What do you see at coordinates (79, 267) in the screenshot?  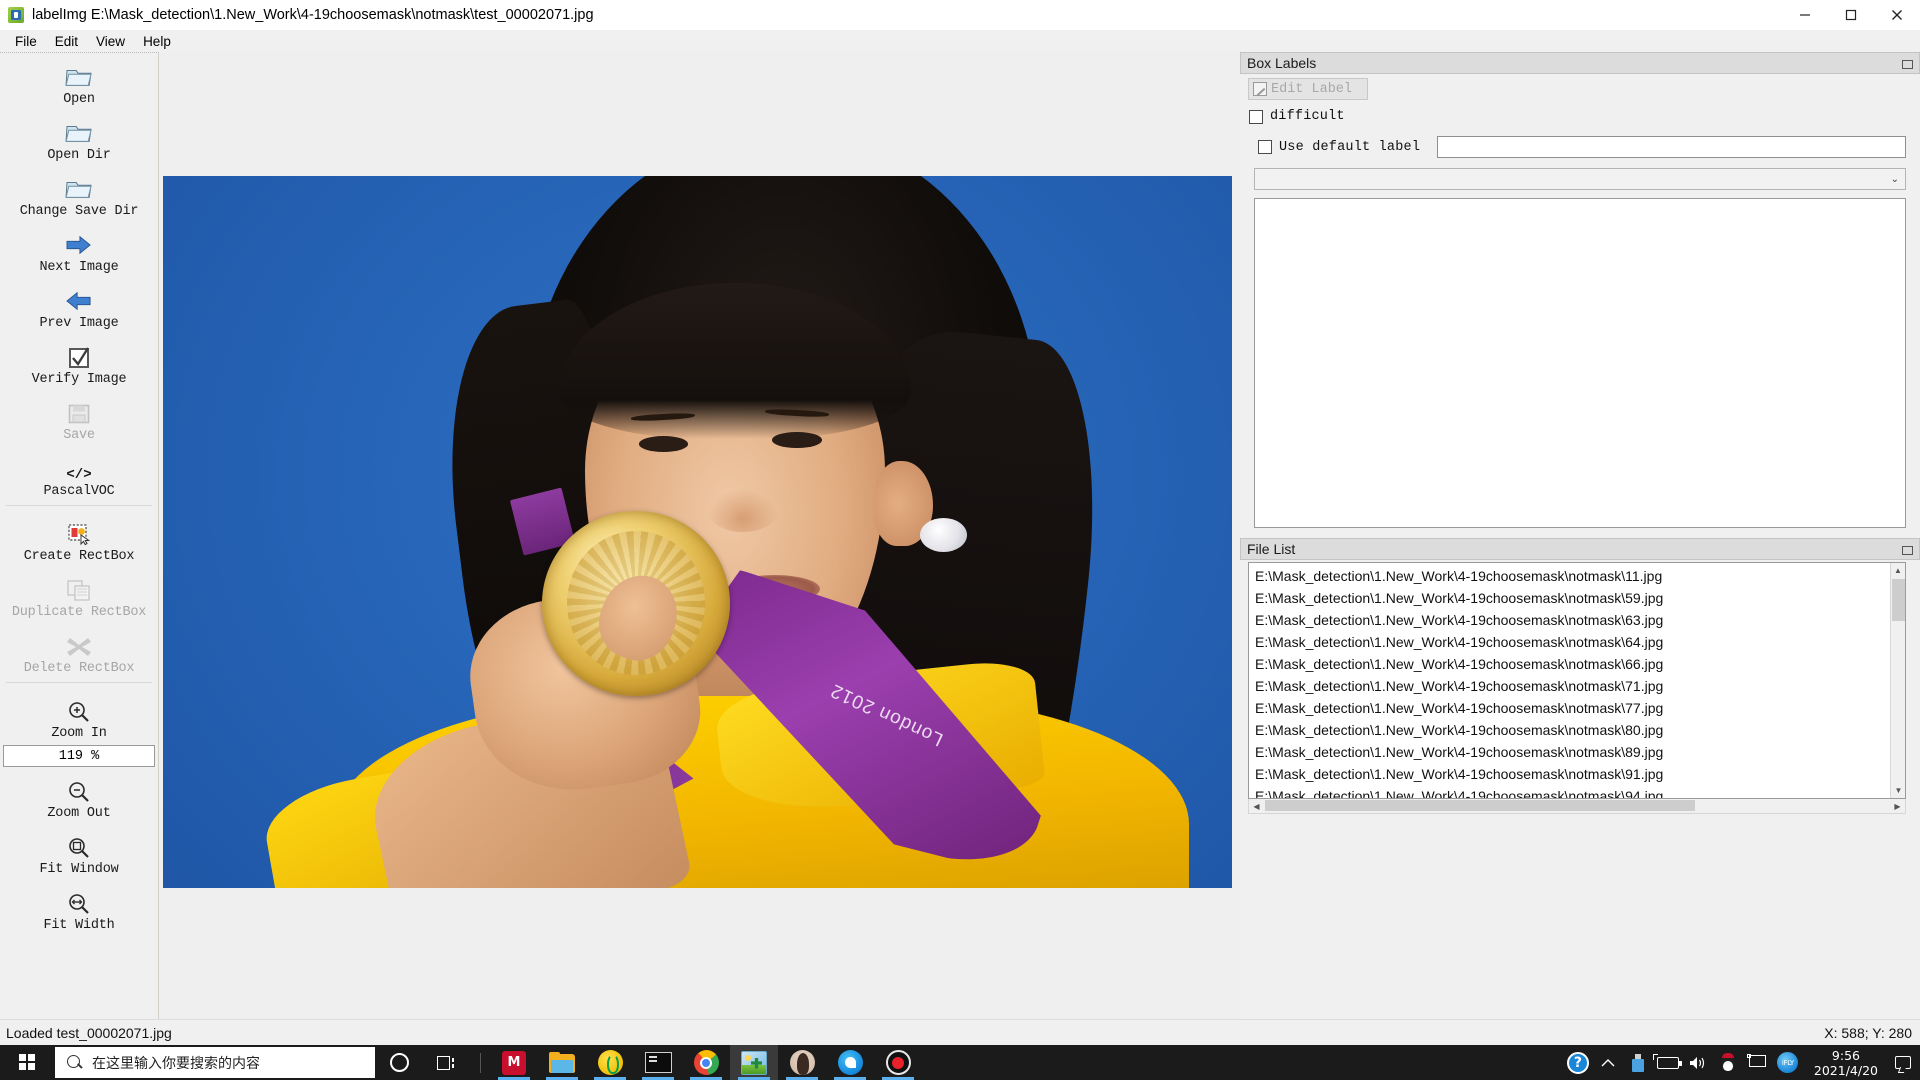 I see `toolbar-next-image-label: Next Image` at bounding box center [79, 267].